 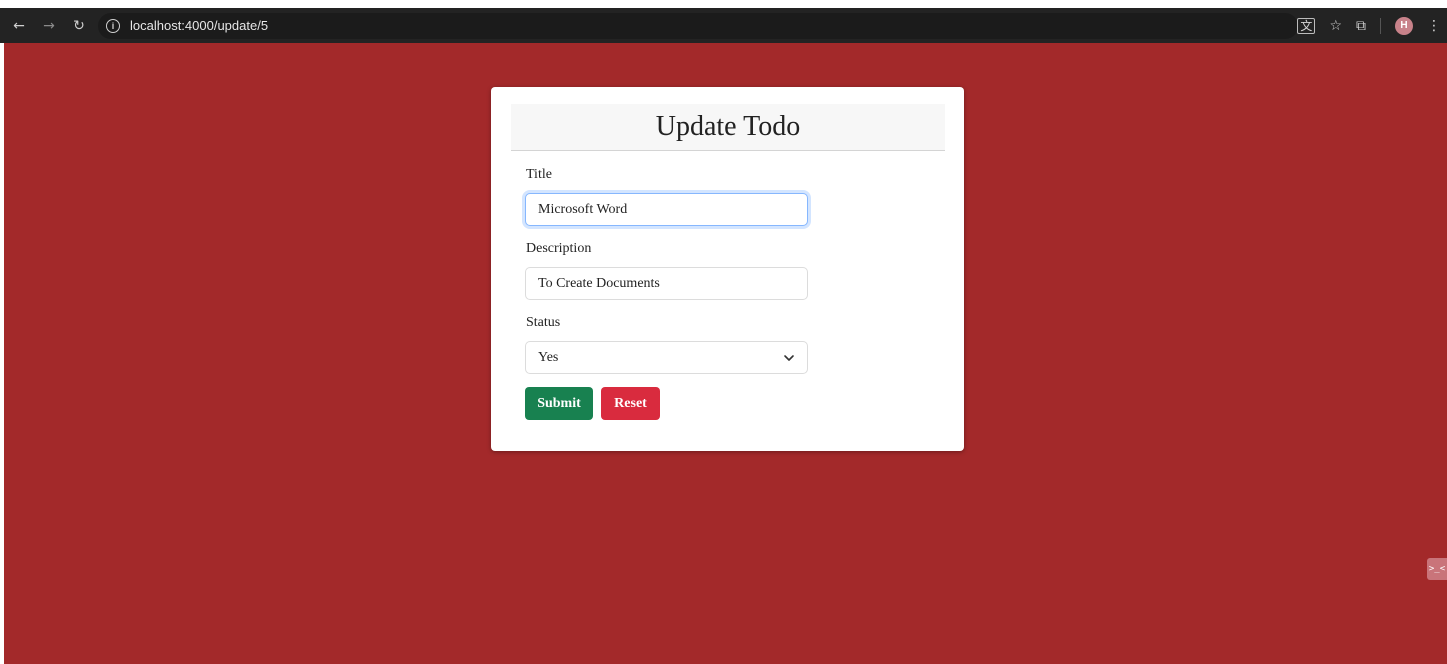 I want to click on description-label: Description, so click(x=559, y=248).